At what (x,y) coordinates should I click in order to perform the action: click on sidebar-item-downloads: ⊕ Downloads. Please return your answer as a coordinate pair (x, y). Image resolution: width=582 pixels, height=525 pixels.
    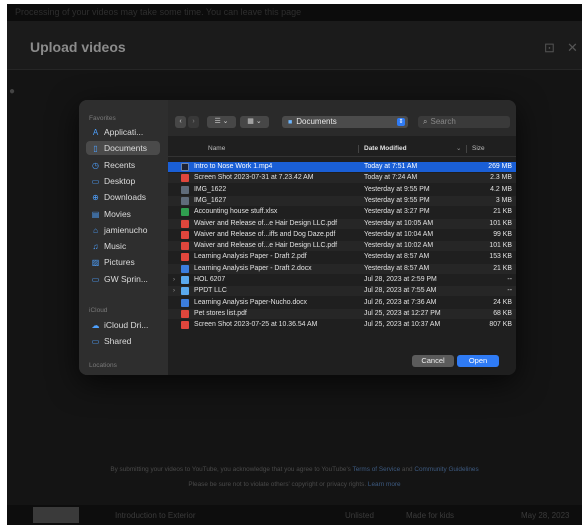
    Looking at the image, I should click on (123, 197).